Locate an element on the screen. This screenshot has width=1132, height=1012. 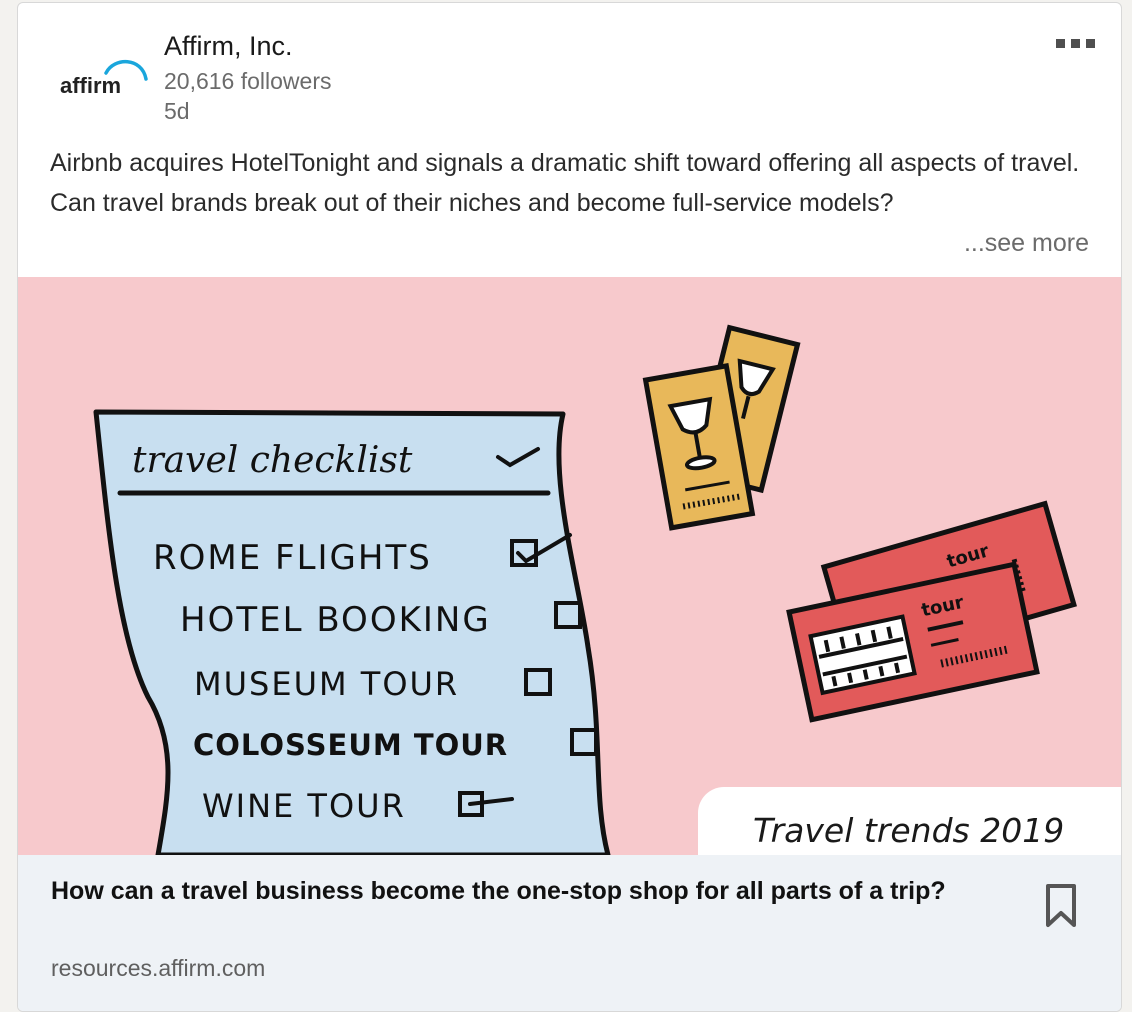
follower-count: 20,616 followers is located at coordinates (248, 81).